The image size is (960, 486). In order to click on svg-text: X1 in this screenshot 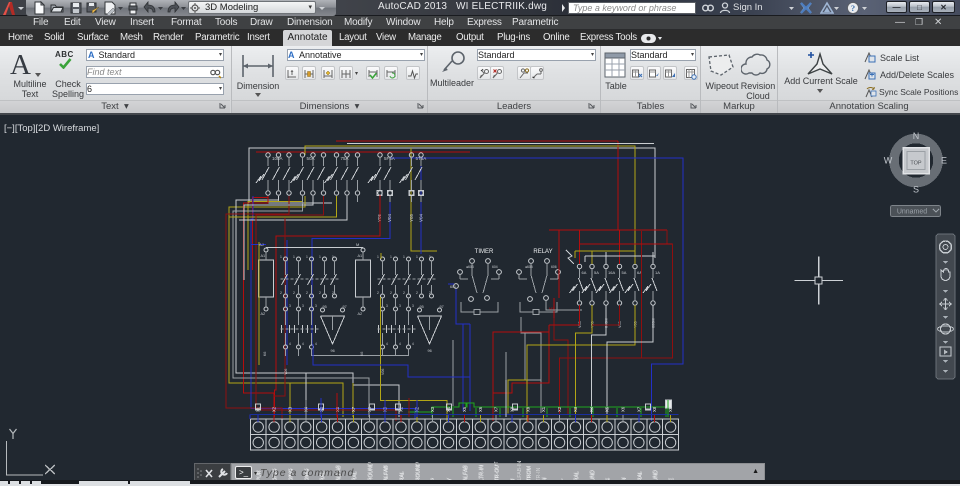, I will do `click(543, 409)`.